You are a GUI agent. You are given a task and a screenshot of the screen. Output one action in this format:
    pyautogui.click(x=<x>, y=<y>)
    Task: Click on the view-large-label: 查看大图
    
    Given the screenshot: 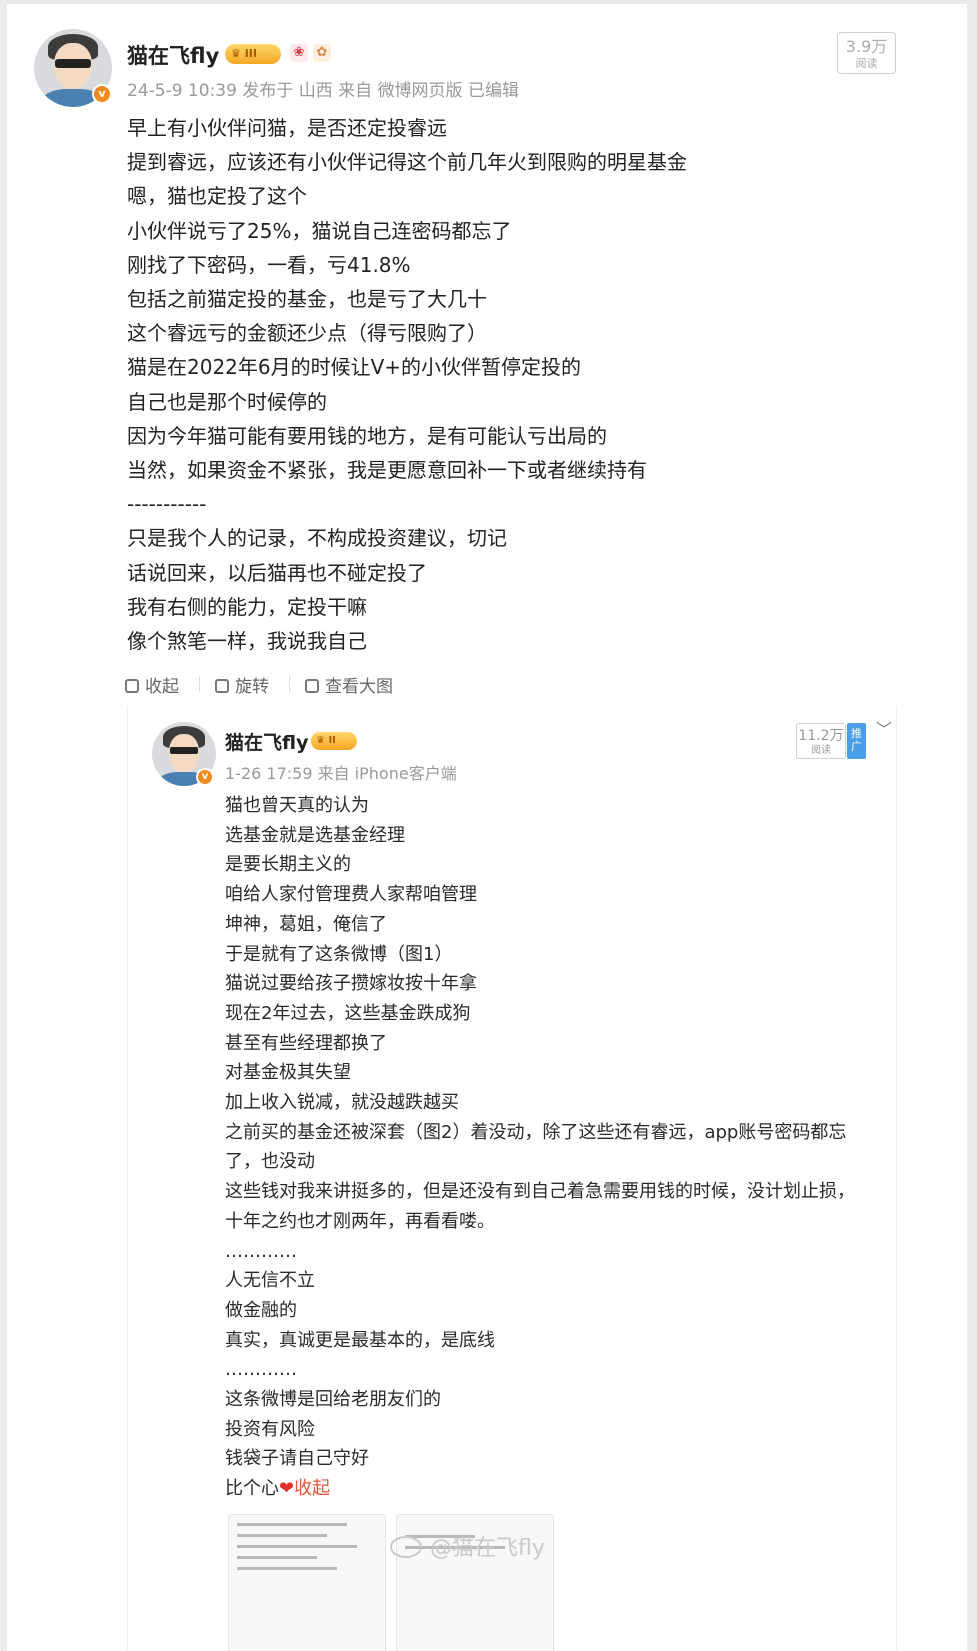 What is the action you would take?
    pyautogui.click(x=359, y=687)
    